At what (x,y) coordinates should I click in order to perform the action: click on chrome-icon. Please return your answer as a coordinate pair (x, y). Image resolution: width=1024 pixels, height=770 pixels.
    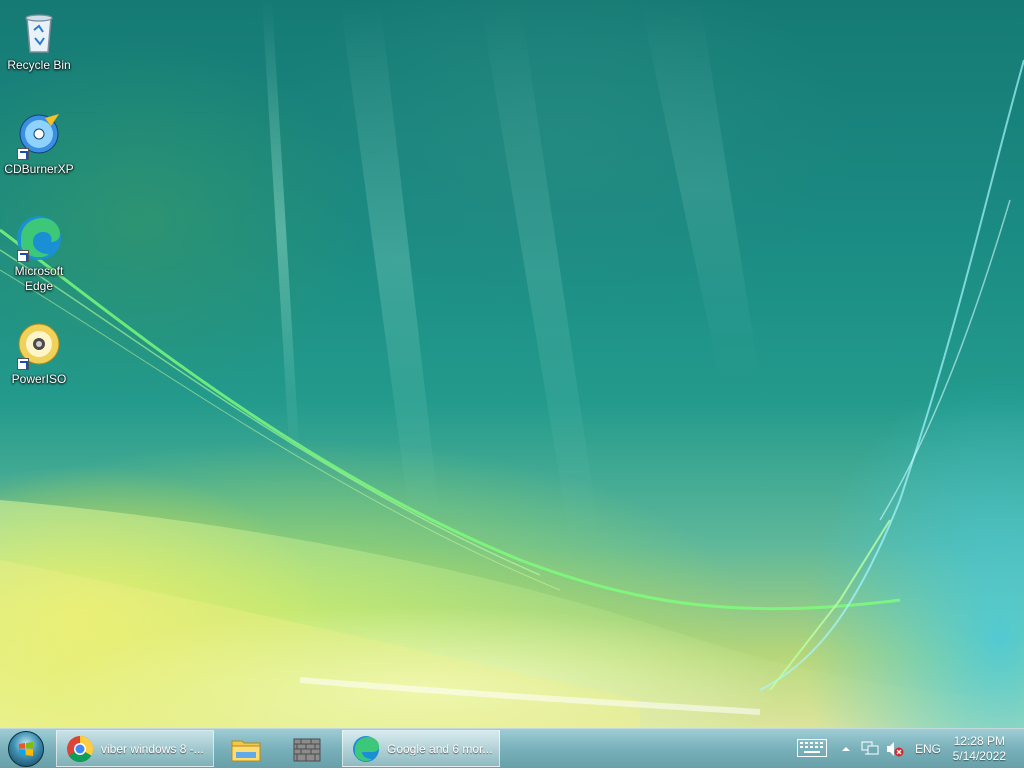
    Looking at the image, I should click on (80, 748).